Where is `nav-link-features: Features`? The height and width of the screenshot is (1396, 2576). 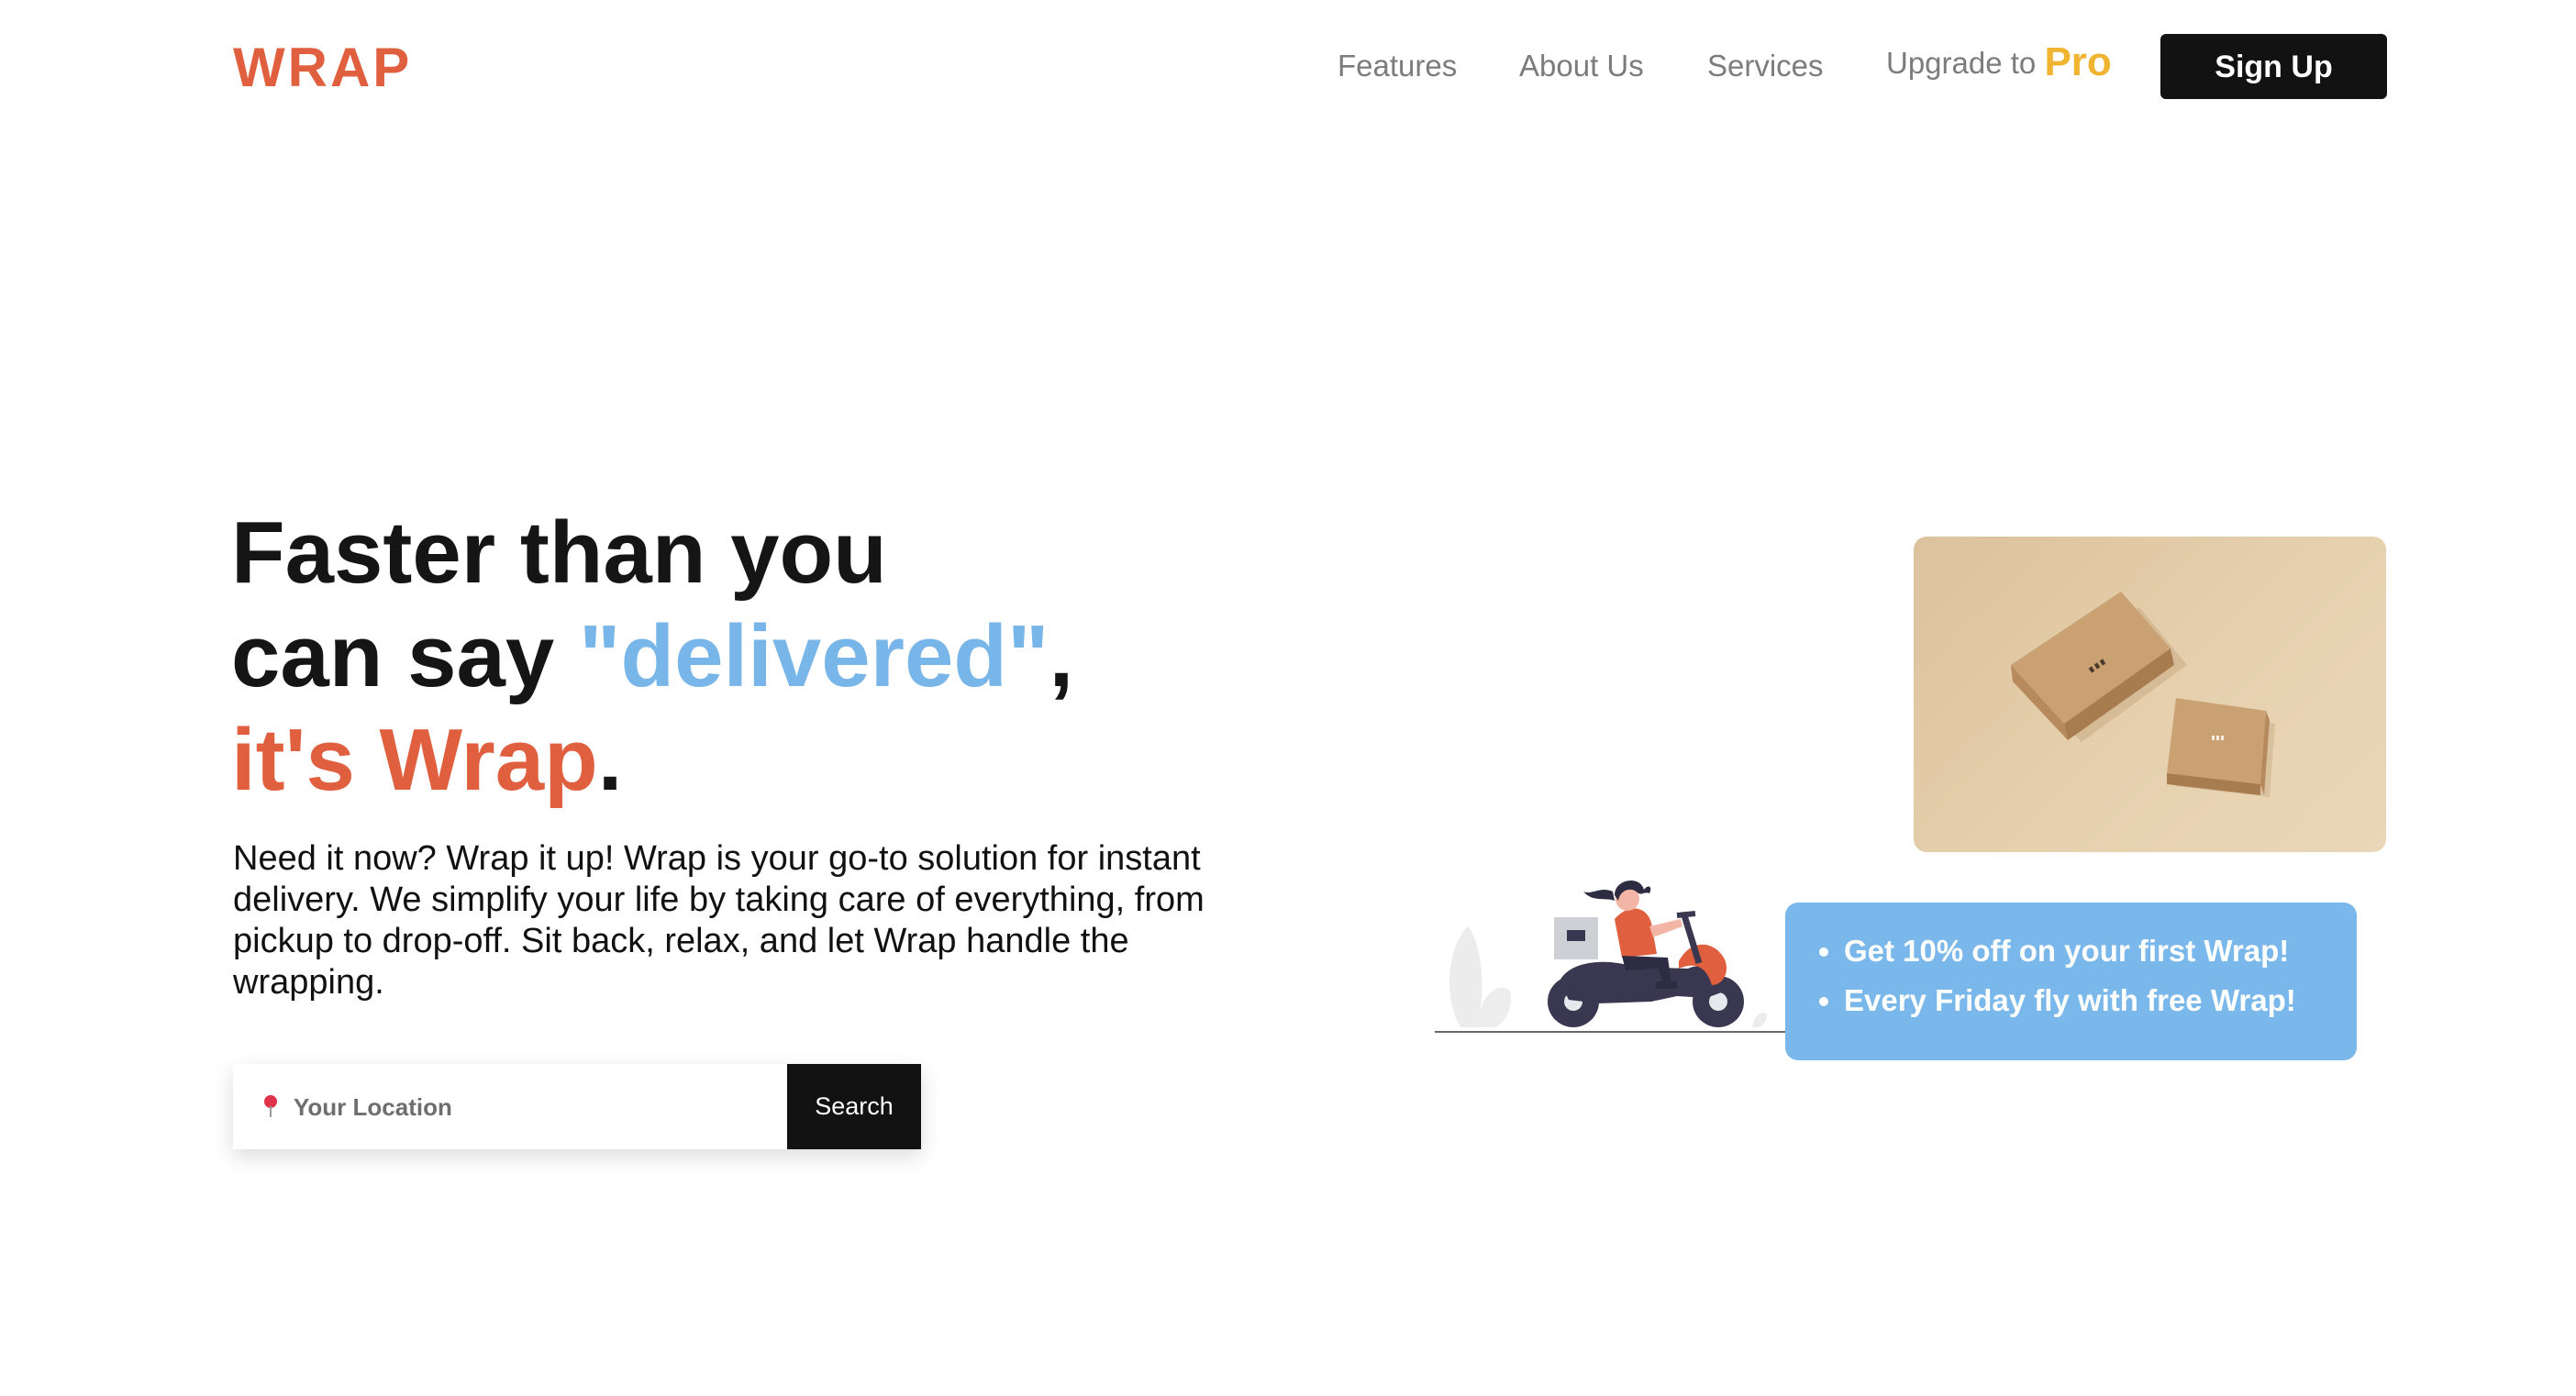 nav-link-features: Features is located at coordinates (1397, 66).